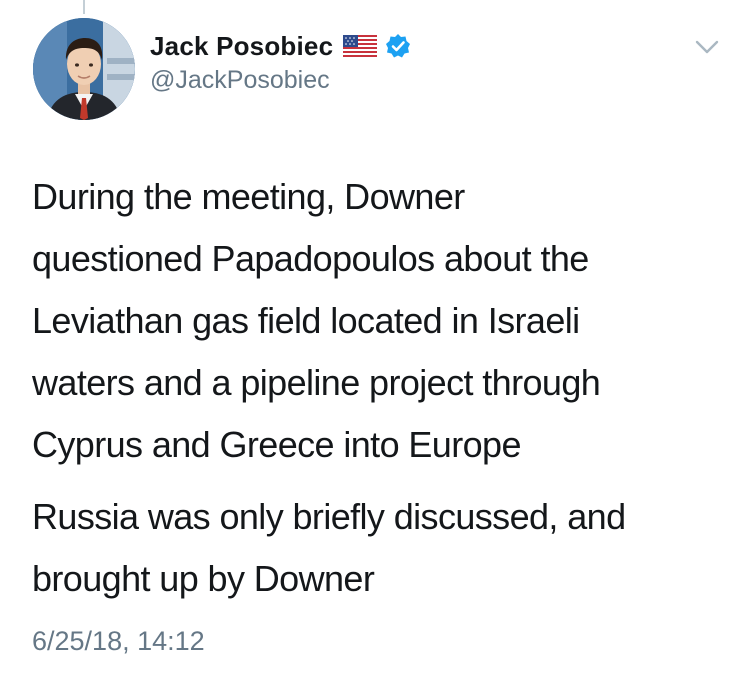 This screenshot has width=750, height=688. I want to click on verified-badge-icon, so click(398, 46).